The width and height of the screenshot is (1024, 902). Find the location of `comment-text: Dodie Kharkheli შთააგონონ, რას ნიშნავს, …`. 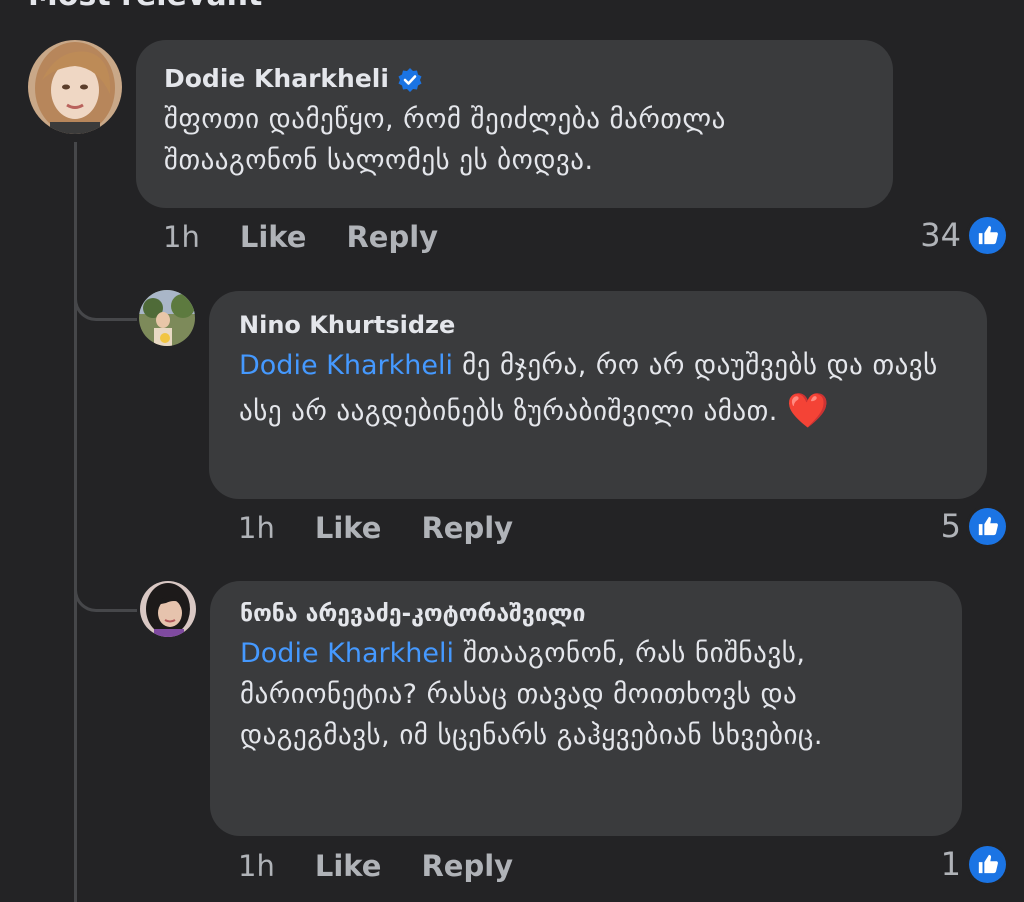

comment-text: Dodie Kharkheli შთააგონონ, რას ნიშნავს, … is located at coordinates (586, 694).